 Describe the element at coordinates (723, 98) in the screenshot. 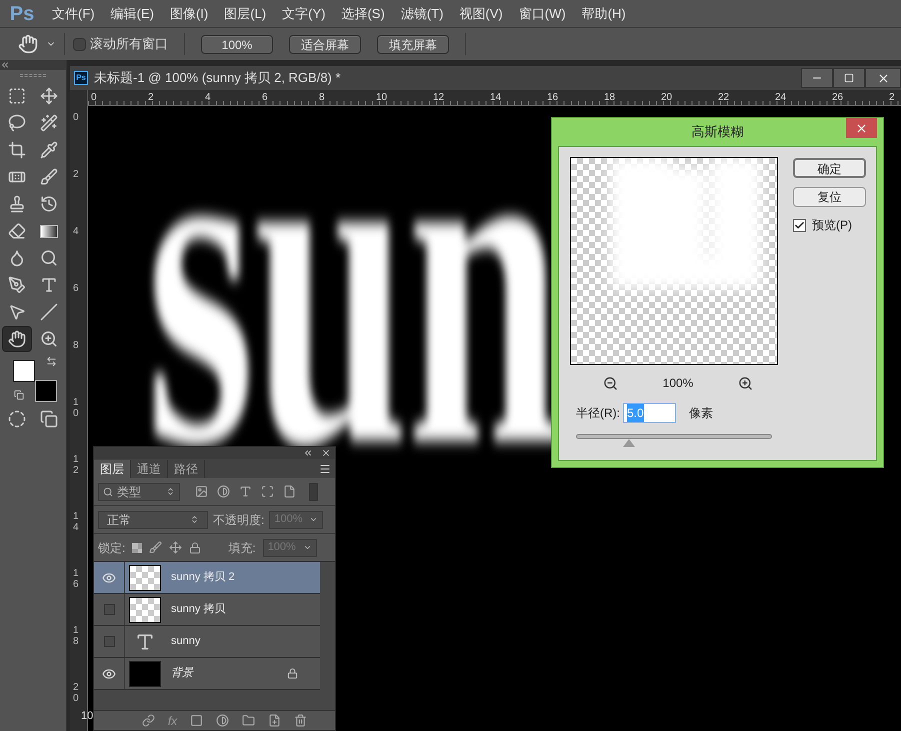

I see `ruler-label: 22` at that location.